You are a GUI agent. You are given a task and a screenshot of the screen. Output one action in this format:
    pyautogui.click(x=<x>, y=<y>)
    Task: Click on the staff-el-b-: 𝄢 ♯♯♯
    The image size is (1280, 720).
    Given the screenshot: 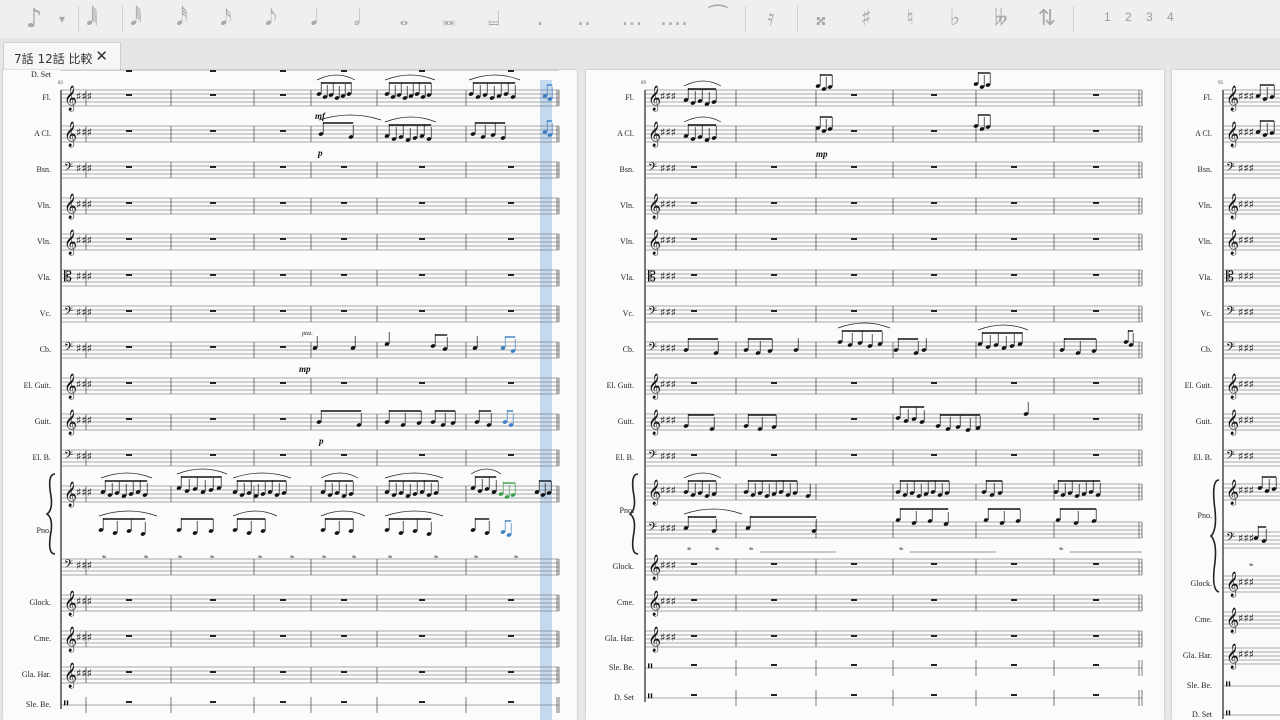 What is the action you would take?
    pyautogui.click(x=894, y=458)
    